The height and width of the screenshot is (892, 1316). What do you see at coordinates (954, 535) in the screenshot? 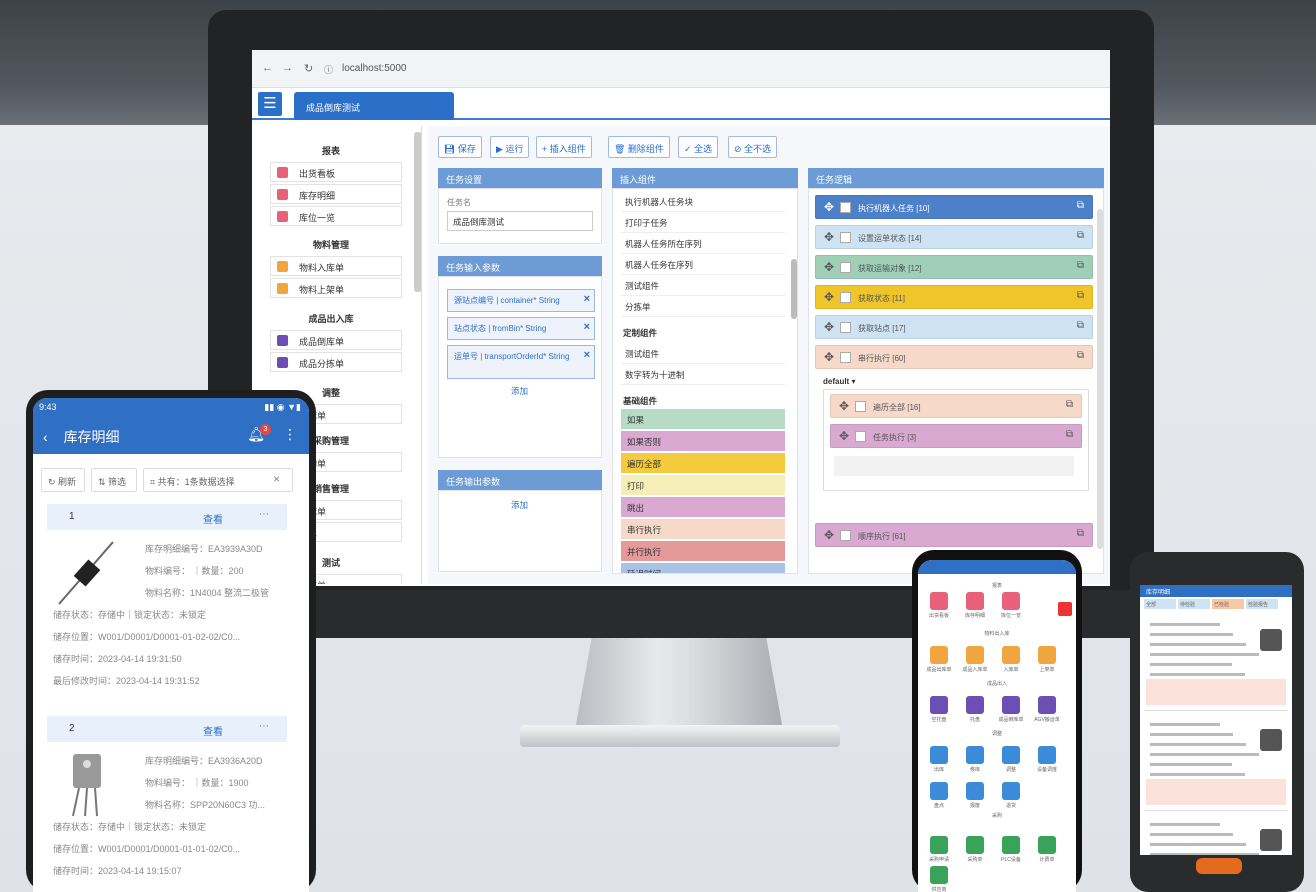
I see `logic-node: 顺序执行 [61] ✥ ⧉` at bounding box center [954, 535].